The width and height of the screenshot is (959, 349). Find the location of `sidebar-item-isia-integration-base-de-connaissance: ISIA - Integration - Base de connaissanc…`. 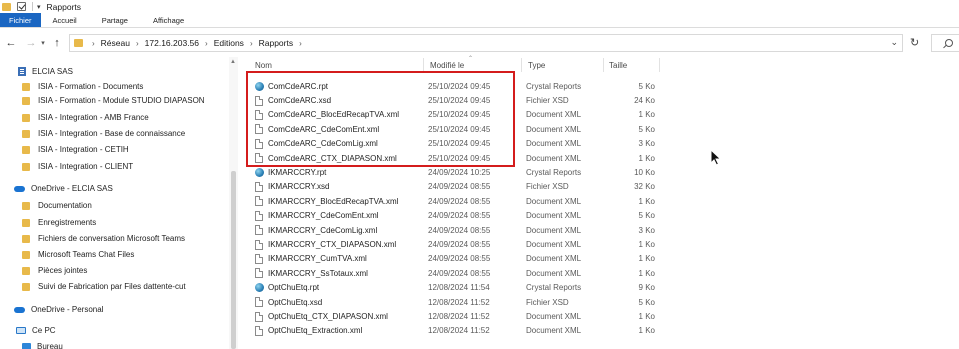

sidebar-item-isia-integration-base-de-connaissance: ISIA - Integration - Base de connaissanc… is located at coordinates (103, 133).